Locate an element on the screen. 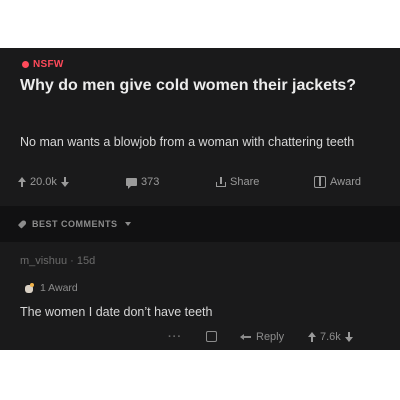 This screenshot has height=400, width=400. more-button: ··· is located at coordinates (175, 337).